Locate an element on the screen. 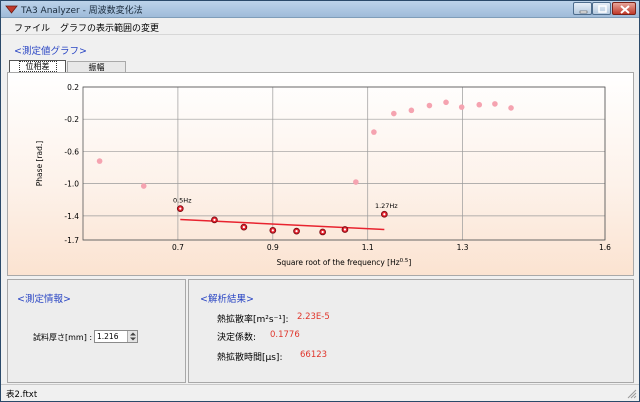 The height and width of the screenshot is (402, 640). result-label: 熱拡散時間[μs]: is located at coordinates (250, 358).